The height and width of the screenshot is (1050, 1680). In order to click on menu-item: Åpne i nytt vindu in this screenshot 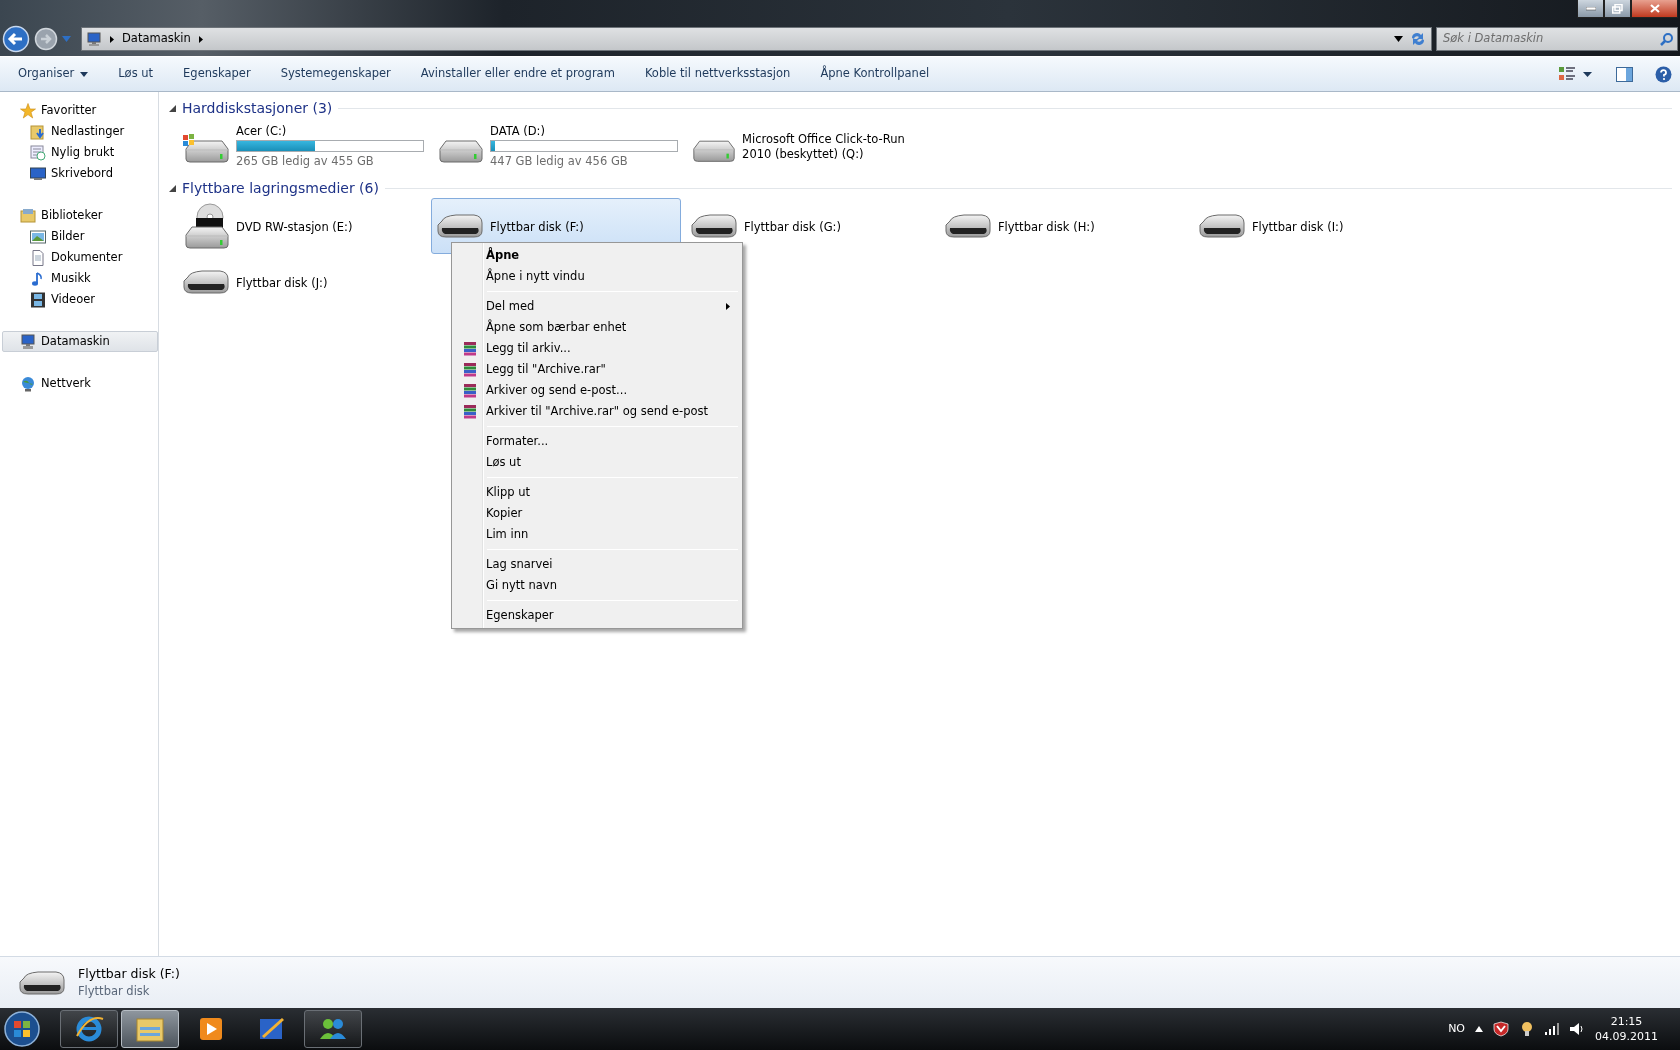, I will do `click(597, 276)`.